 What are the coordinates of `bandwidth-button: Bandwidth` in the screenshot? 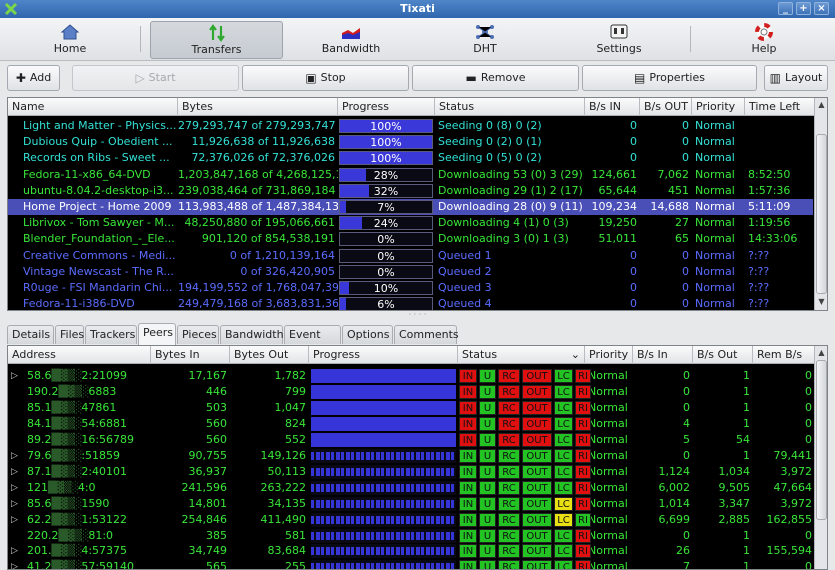 It's located at (351, 40).